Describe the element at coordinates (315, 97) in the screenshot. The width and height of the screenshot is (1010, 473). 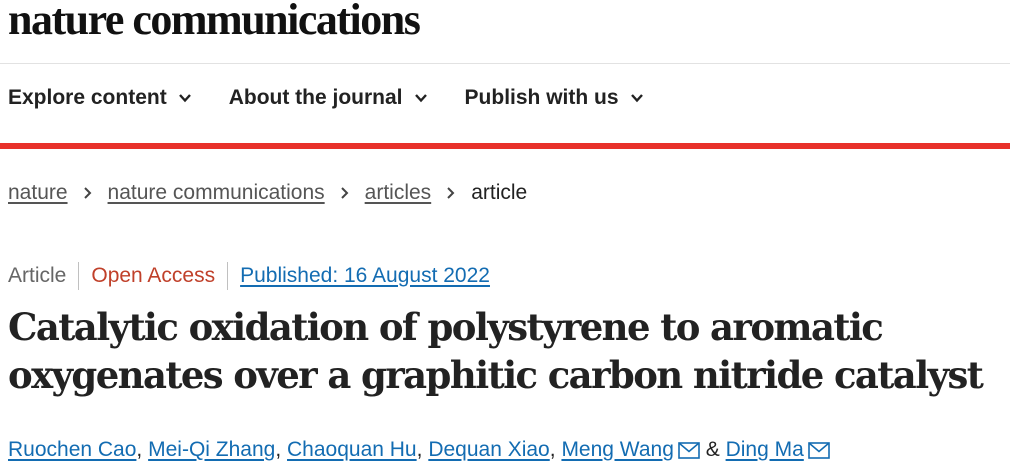
I see `nav-about-journal-label: About the journal` at that location.